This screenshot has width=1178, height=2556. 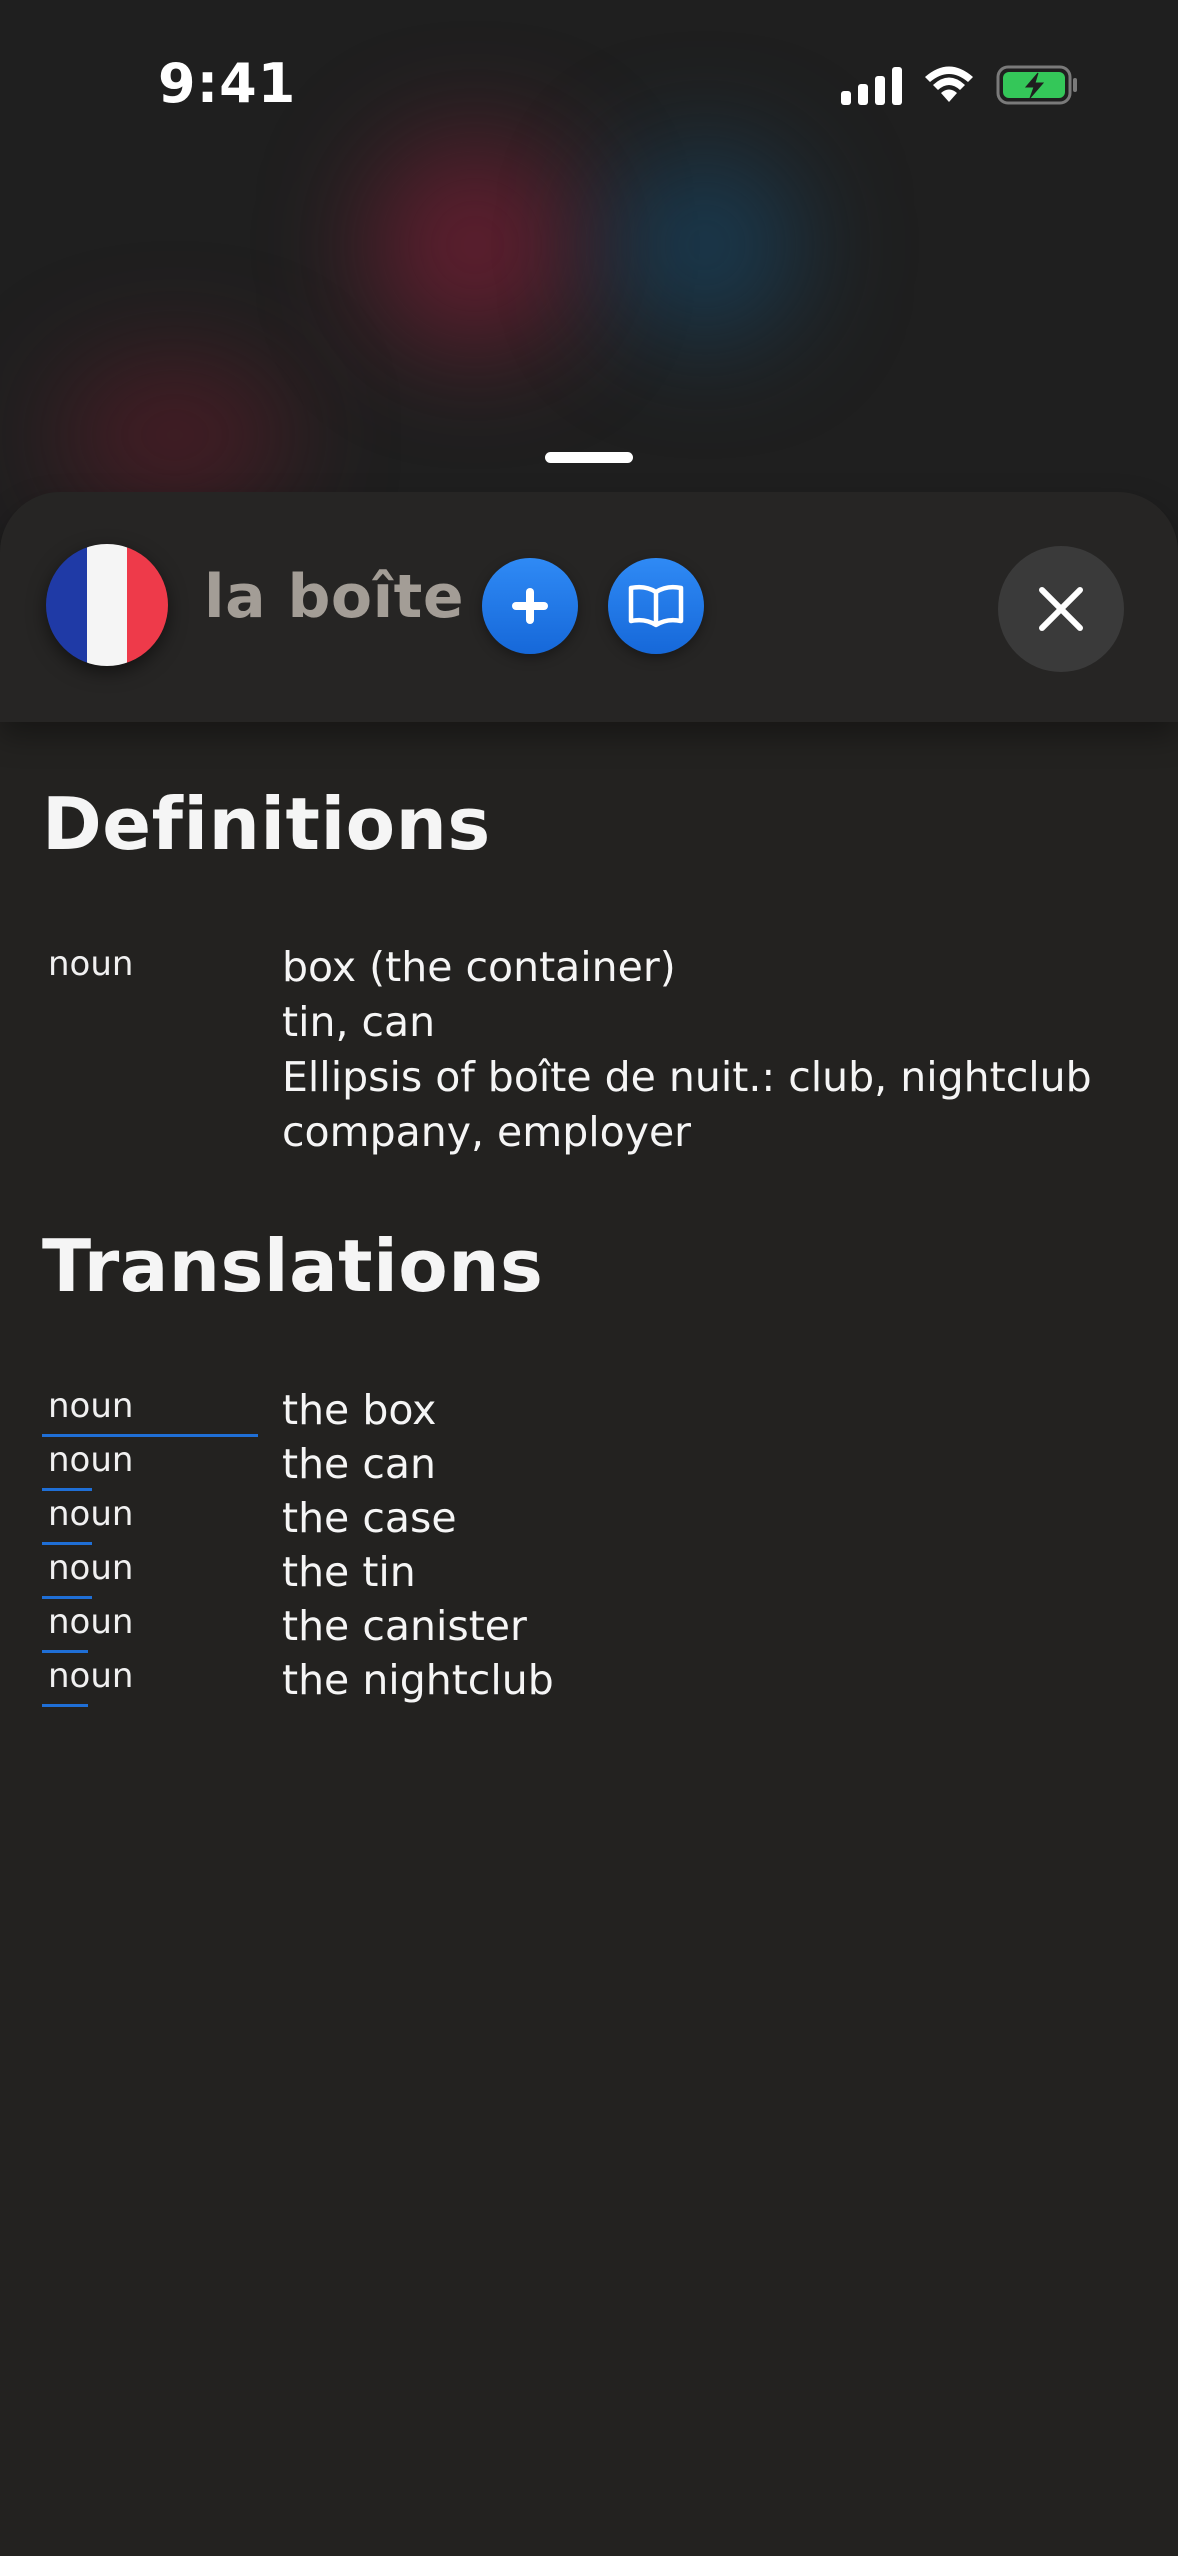 I want to click on add-word-button, so click(x=530, y=606).